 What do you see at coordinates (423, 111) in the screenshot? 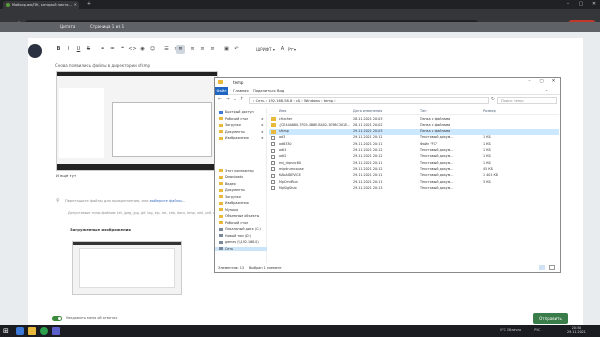
I see `col-type: Тип` at bounding box center [423, 111].